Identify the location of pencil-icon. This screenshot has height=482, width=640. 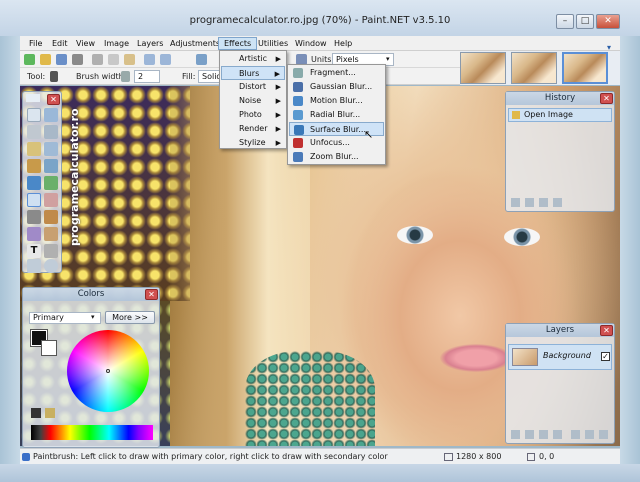
(34, 217).